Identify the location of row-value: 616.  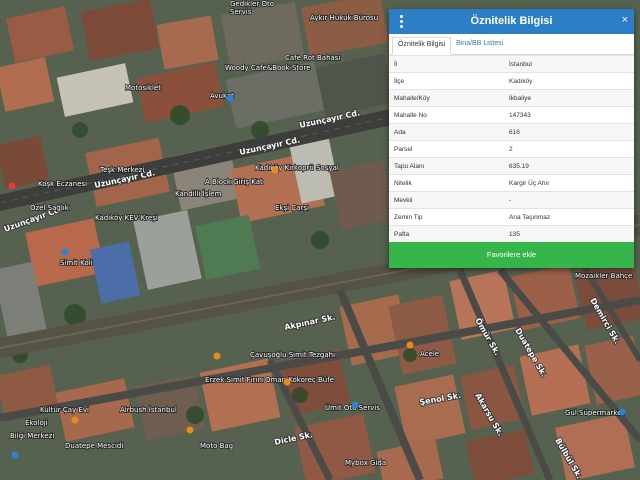
(569, 132).